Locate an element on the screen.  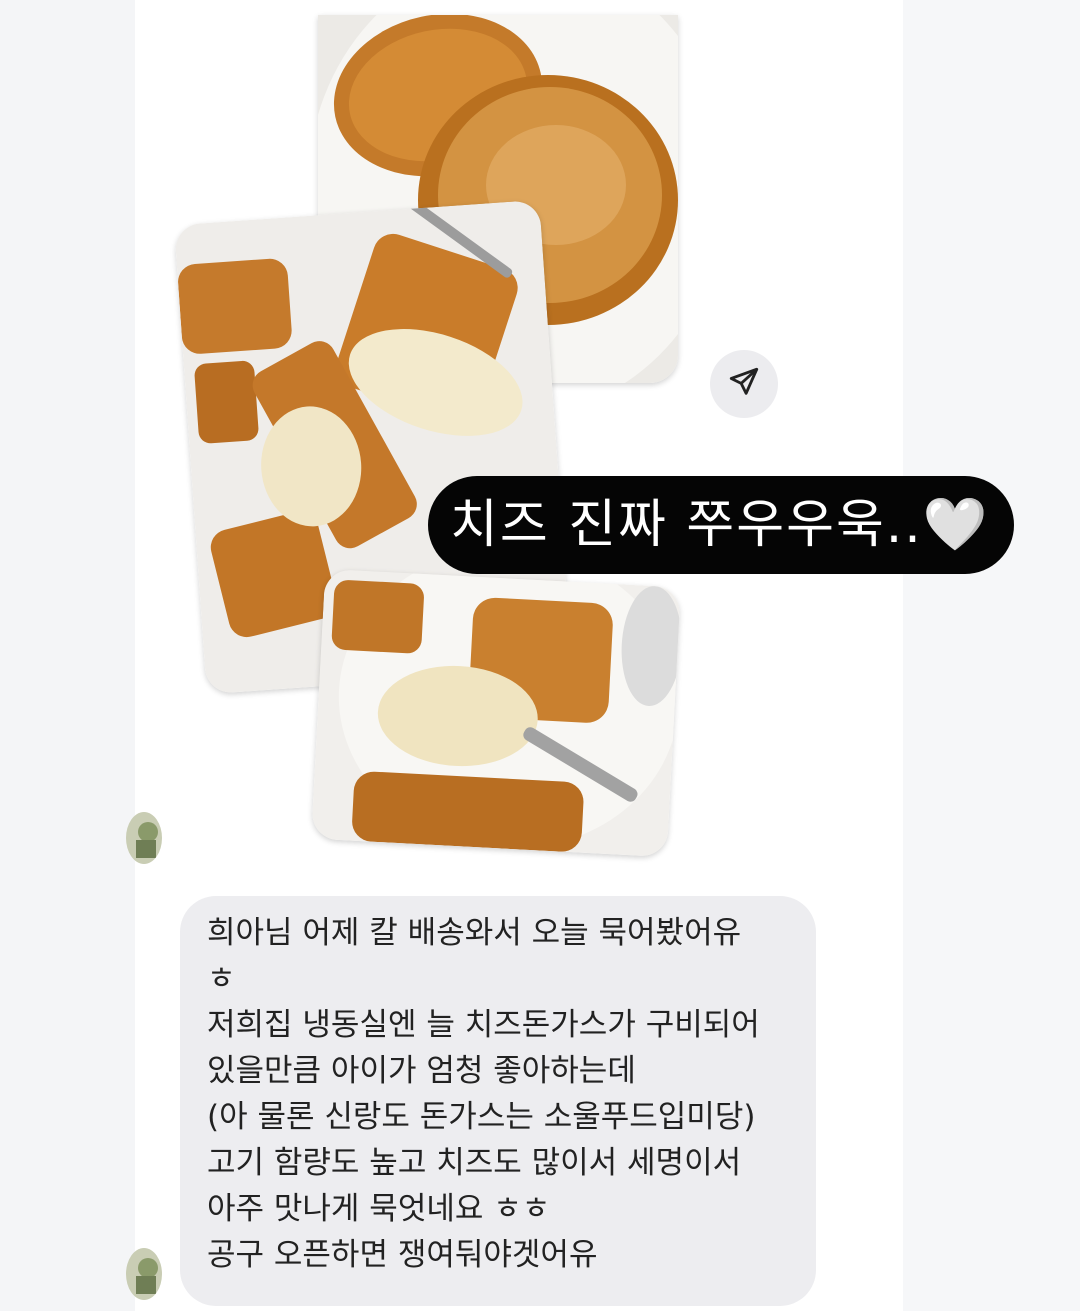
paper-plane-icon is located at coordinates (744, 384).